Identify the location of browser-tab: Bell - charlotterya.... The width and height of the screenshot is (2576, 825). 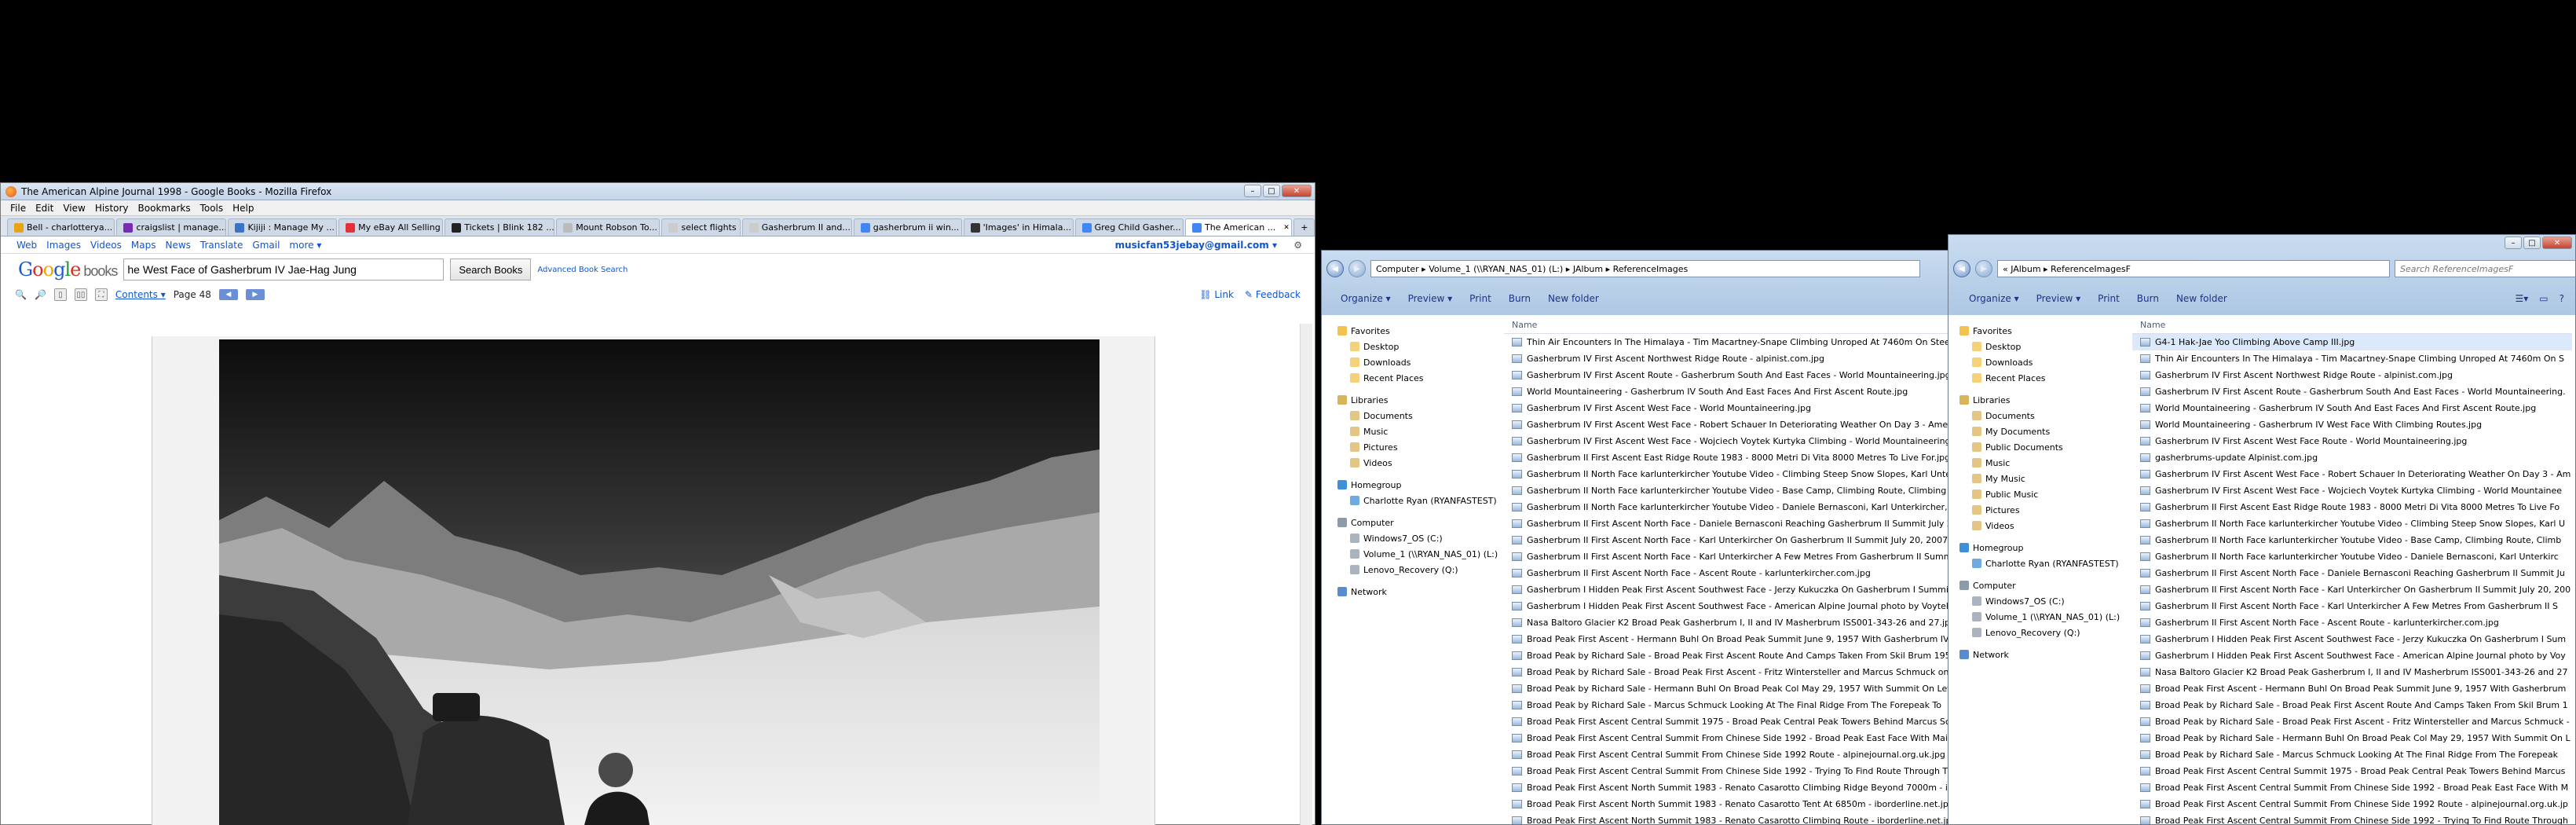
(61, 227).